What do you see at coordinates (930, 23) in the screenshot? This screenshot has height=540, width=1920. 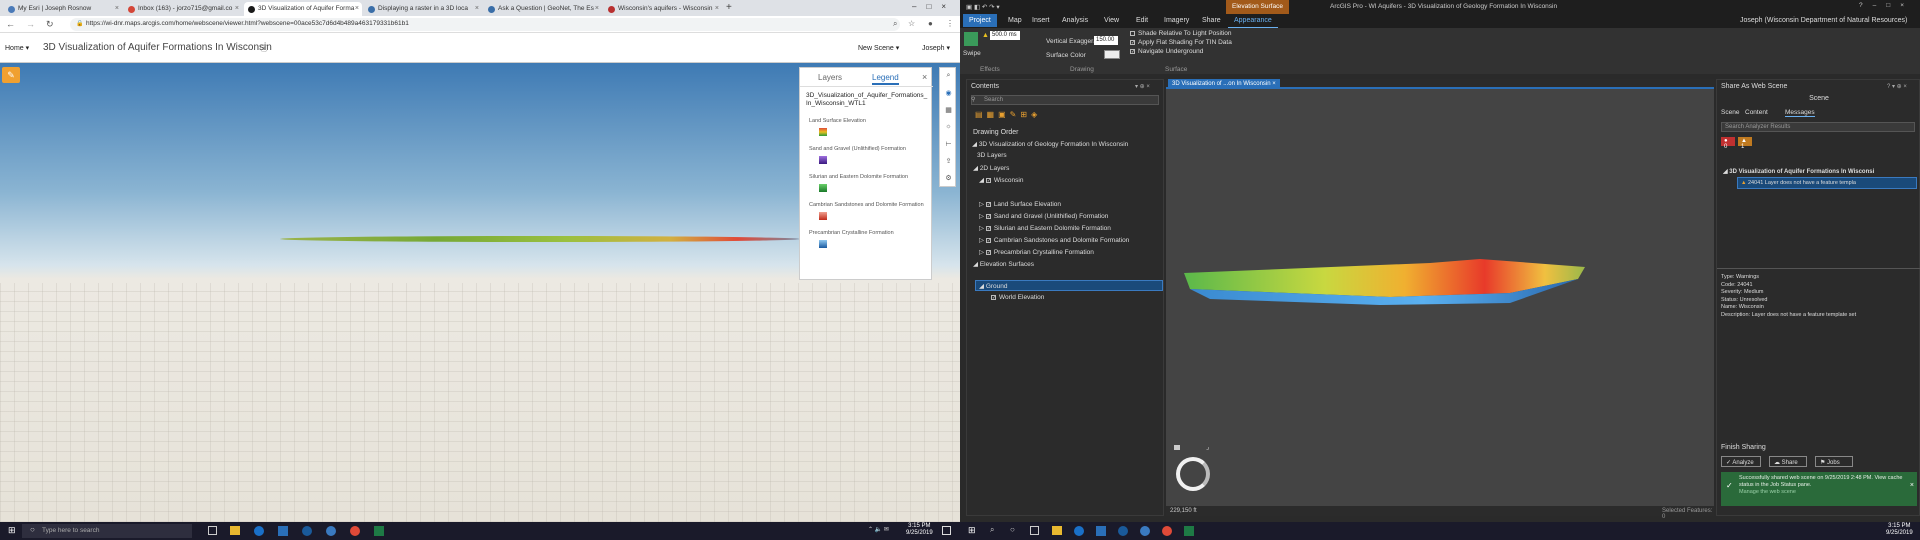 I see `account-icon: ●` at bounding box center [930, 23].